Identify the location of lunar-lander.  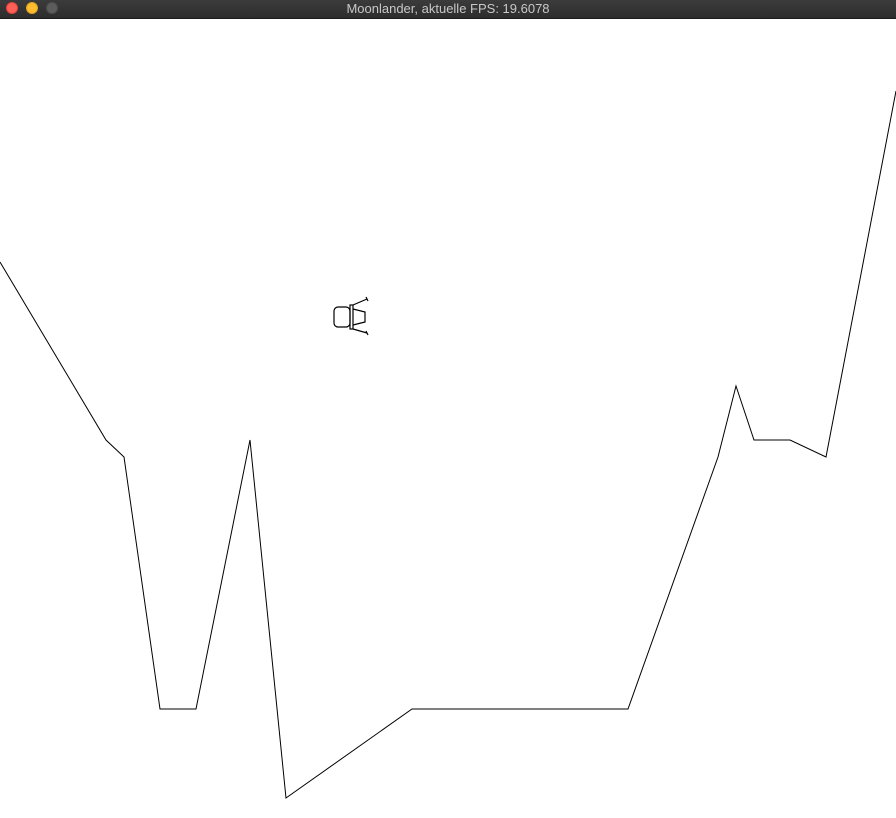
(351, 316).